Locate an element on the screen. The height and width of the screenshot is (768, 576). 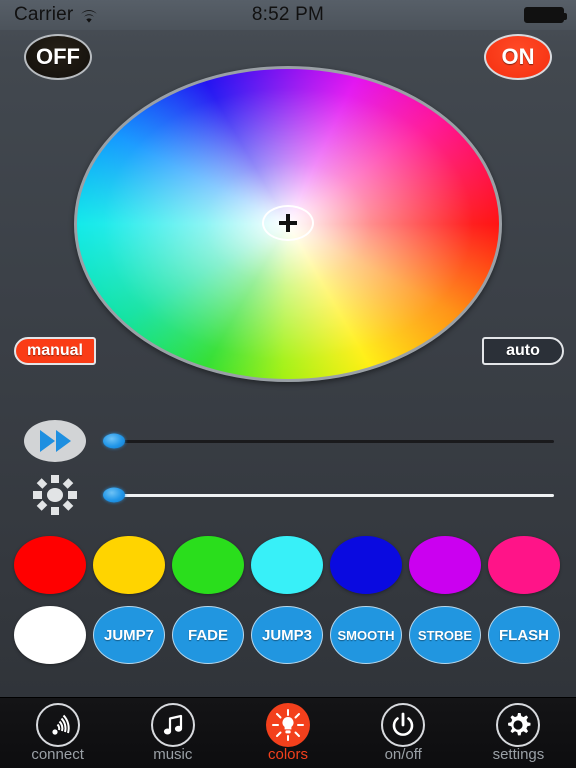
tab-settings: settings is located at coordinates (518, 733).